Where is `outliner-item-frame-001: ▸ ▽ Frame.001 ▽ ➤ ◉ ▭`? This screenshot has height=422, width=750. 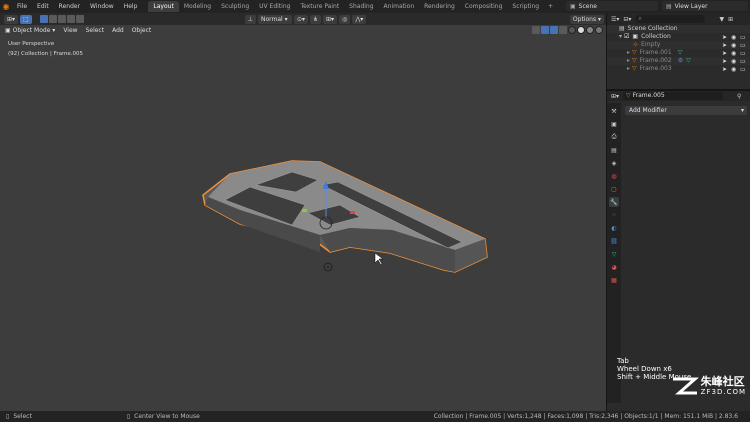
outliner-item-frame-001: ▸ ▽ Frame.001 ▽ ➤ ◉ ▭ is located at coordinates (678, 53).